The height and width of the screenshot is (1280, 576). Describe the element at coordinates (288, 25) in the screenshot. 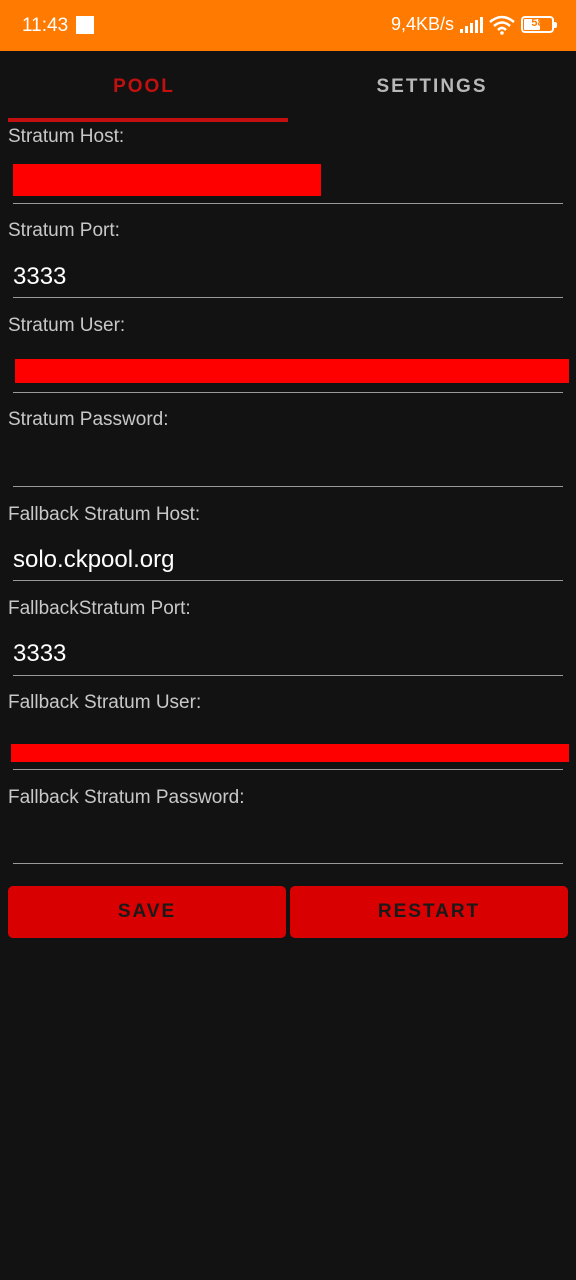

I see `status-bar: 11:43 9,4KB/s 58` at that location.